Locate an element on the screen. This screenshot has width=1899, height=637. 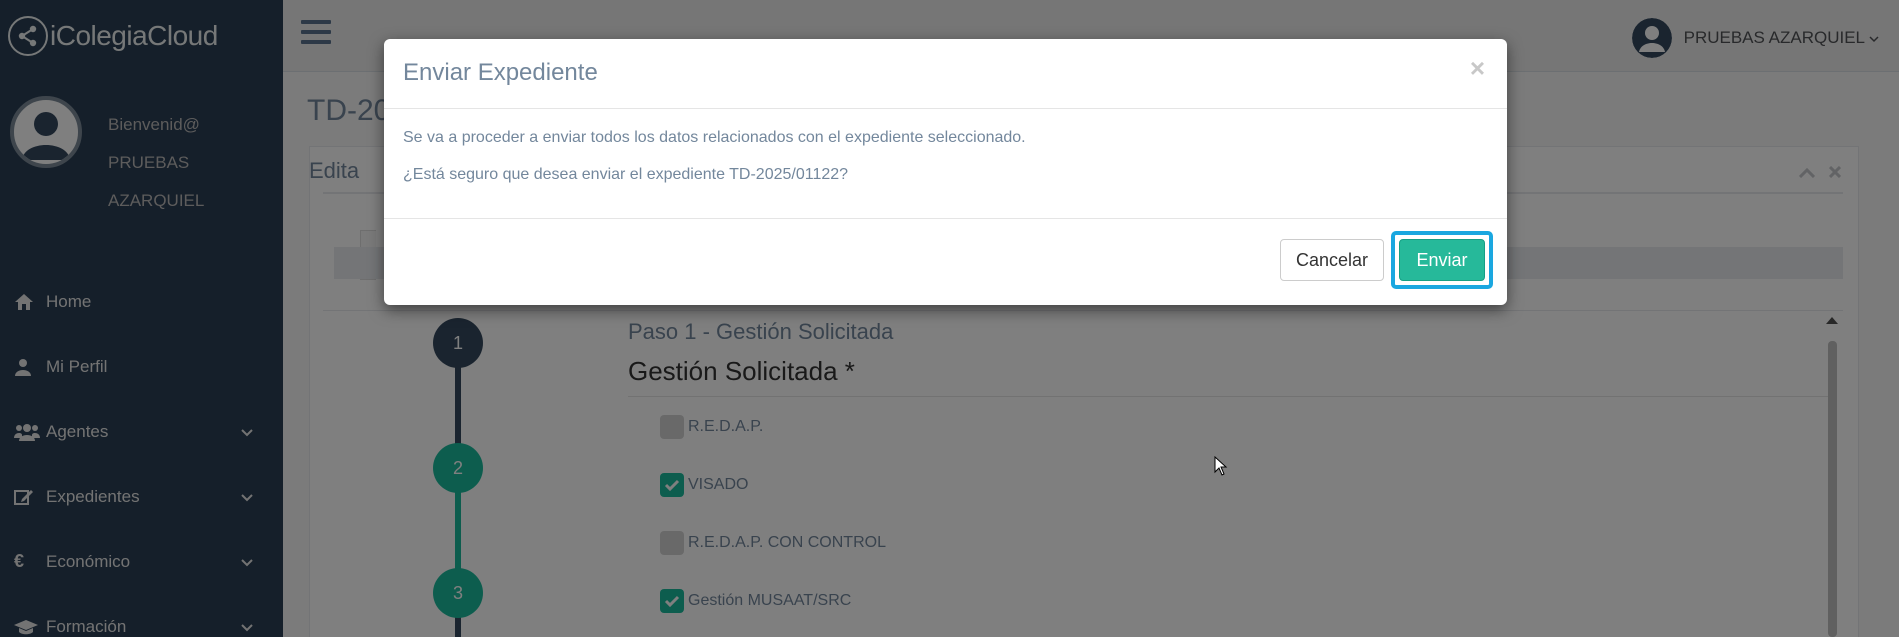
mouse-cursor-icon is located at coordinates (1221, 468).